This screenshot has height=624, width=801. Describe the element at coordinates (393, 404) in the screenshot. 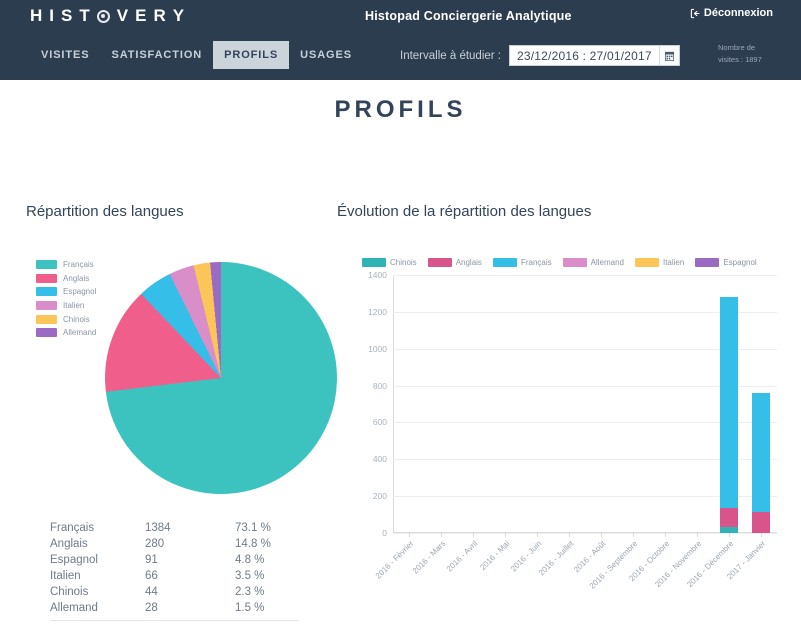

I see `y-axis` at that location.